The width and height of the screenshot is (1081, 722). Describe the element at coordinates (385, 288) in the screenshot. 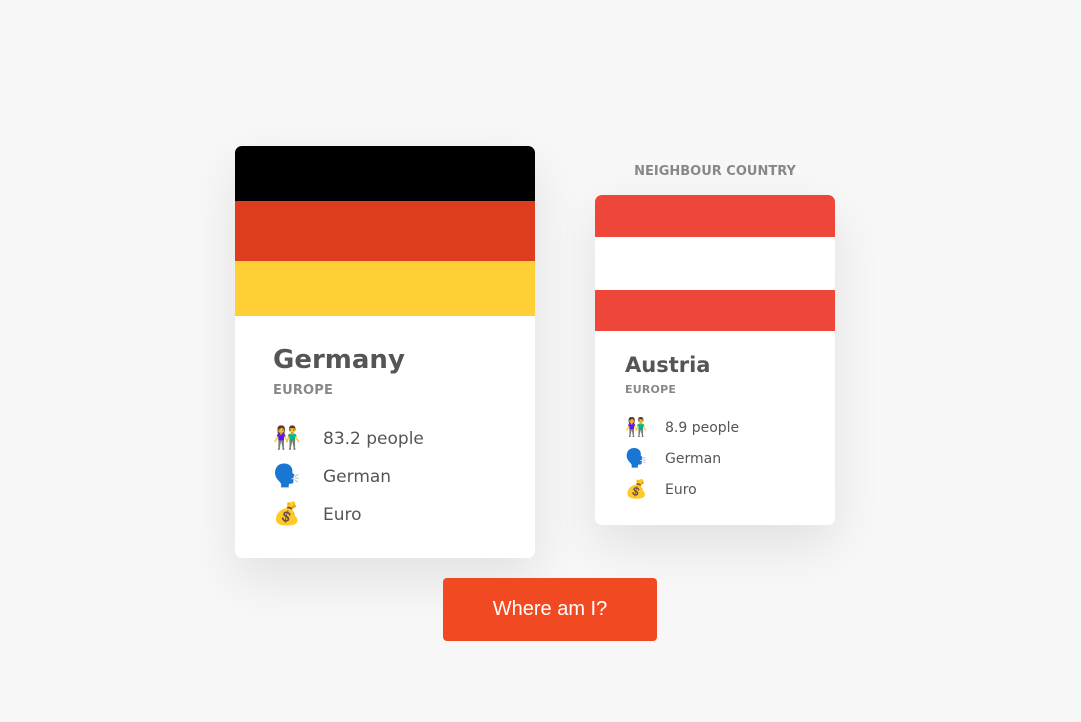

I see `flag-stripe-gold` at that location.